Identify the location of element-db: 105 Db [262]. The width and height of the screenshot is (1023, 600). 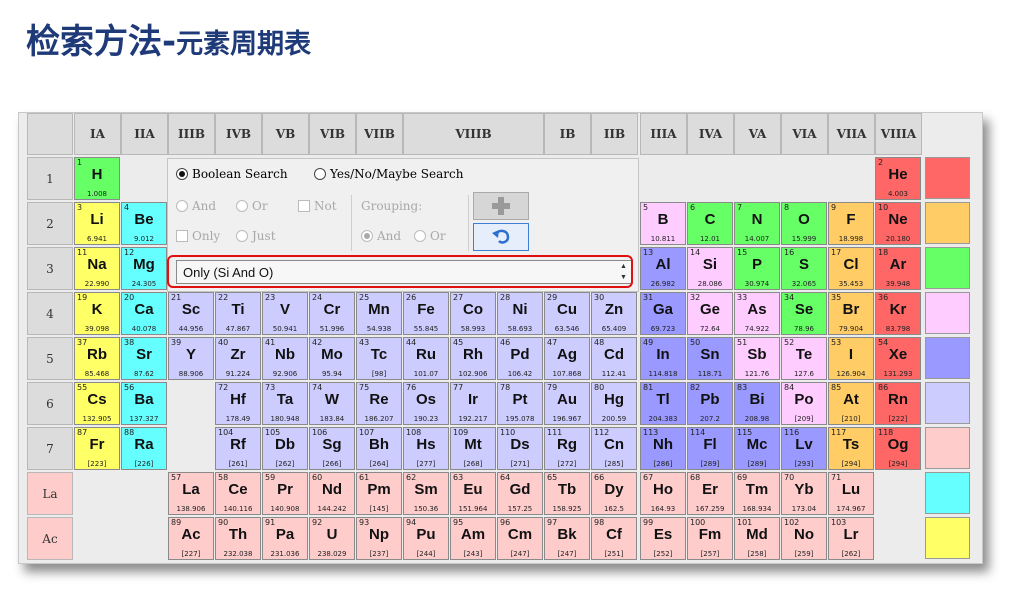
(285, 448).